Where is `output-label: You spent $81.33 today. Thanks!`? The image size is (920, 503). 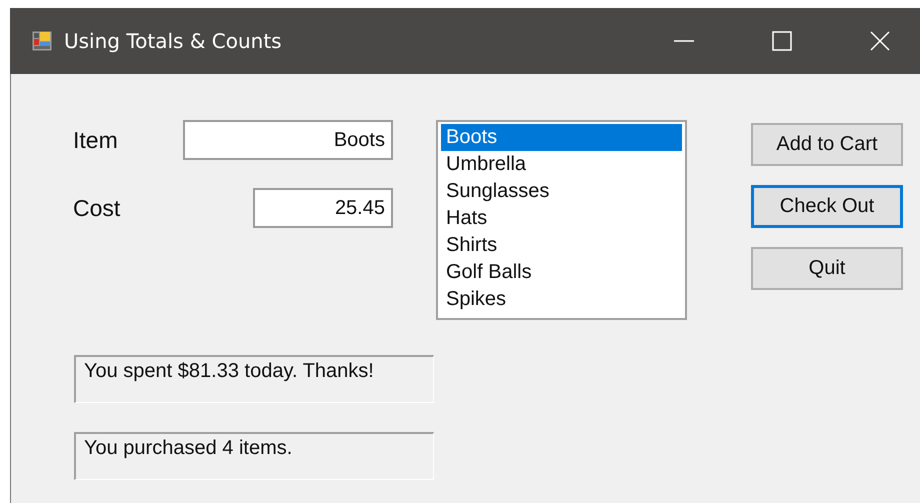
output-label: You spent $81.33 today. Thanks! is located at coordinates (254, 379).